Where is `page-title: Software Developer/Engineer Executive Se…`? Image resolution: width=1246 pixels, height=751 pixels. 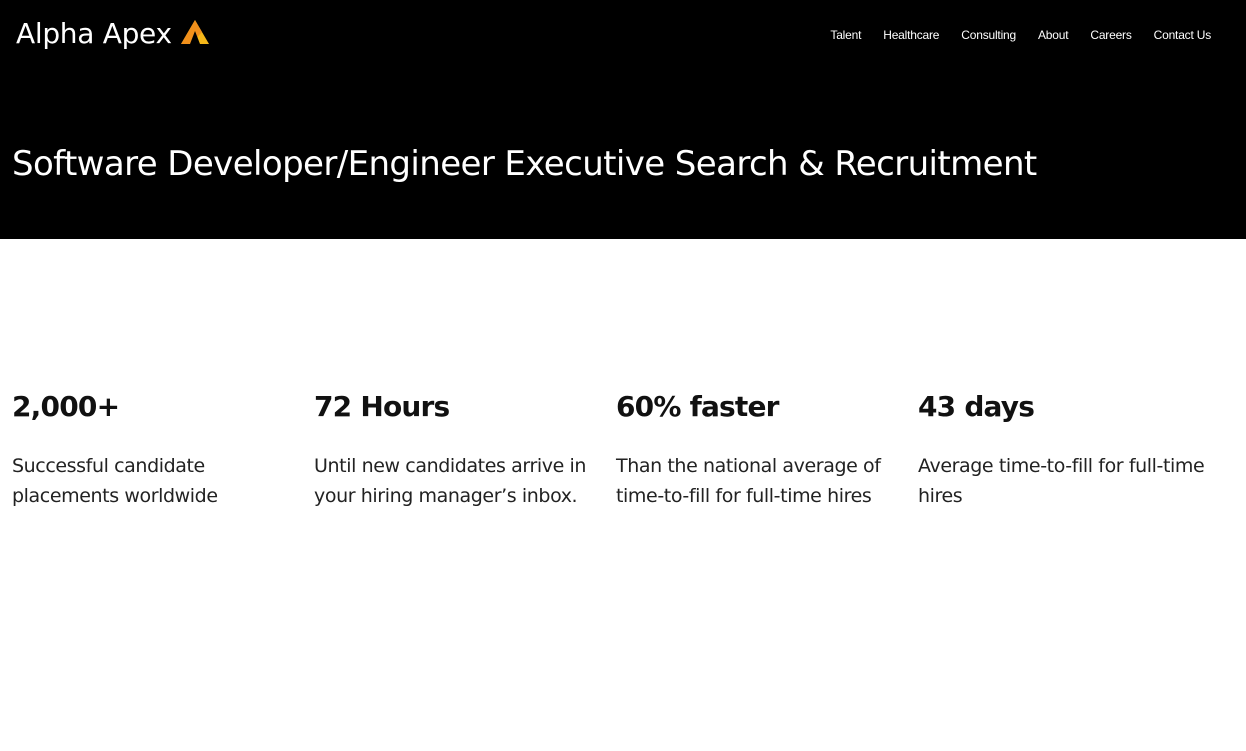 page-title: Software Developer/Engineer Executive Se… is located at coordinates (524, 164).